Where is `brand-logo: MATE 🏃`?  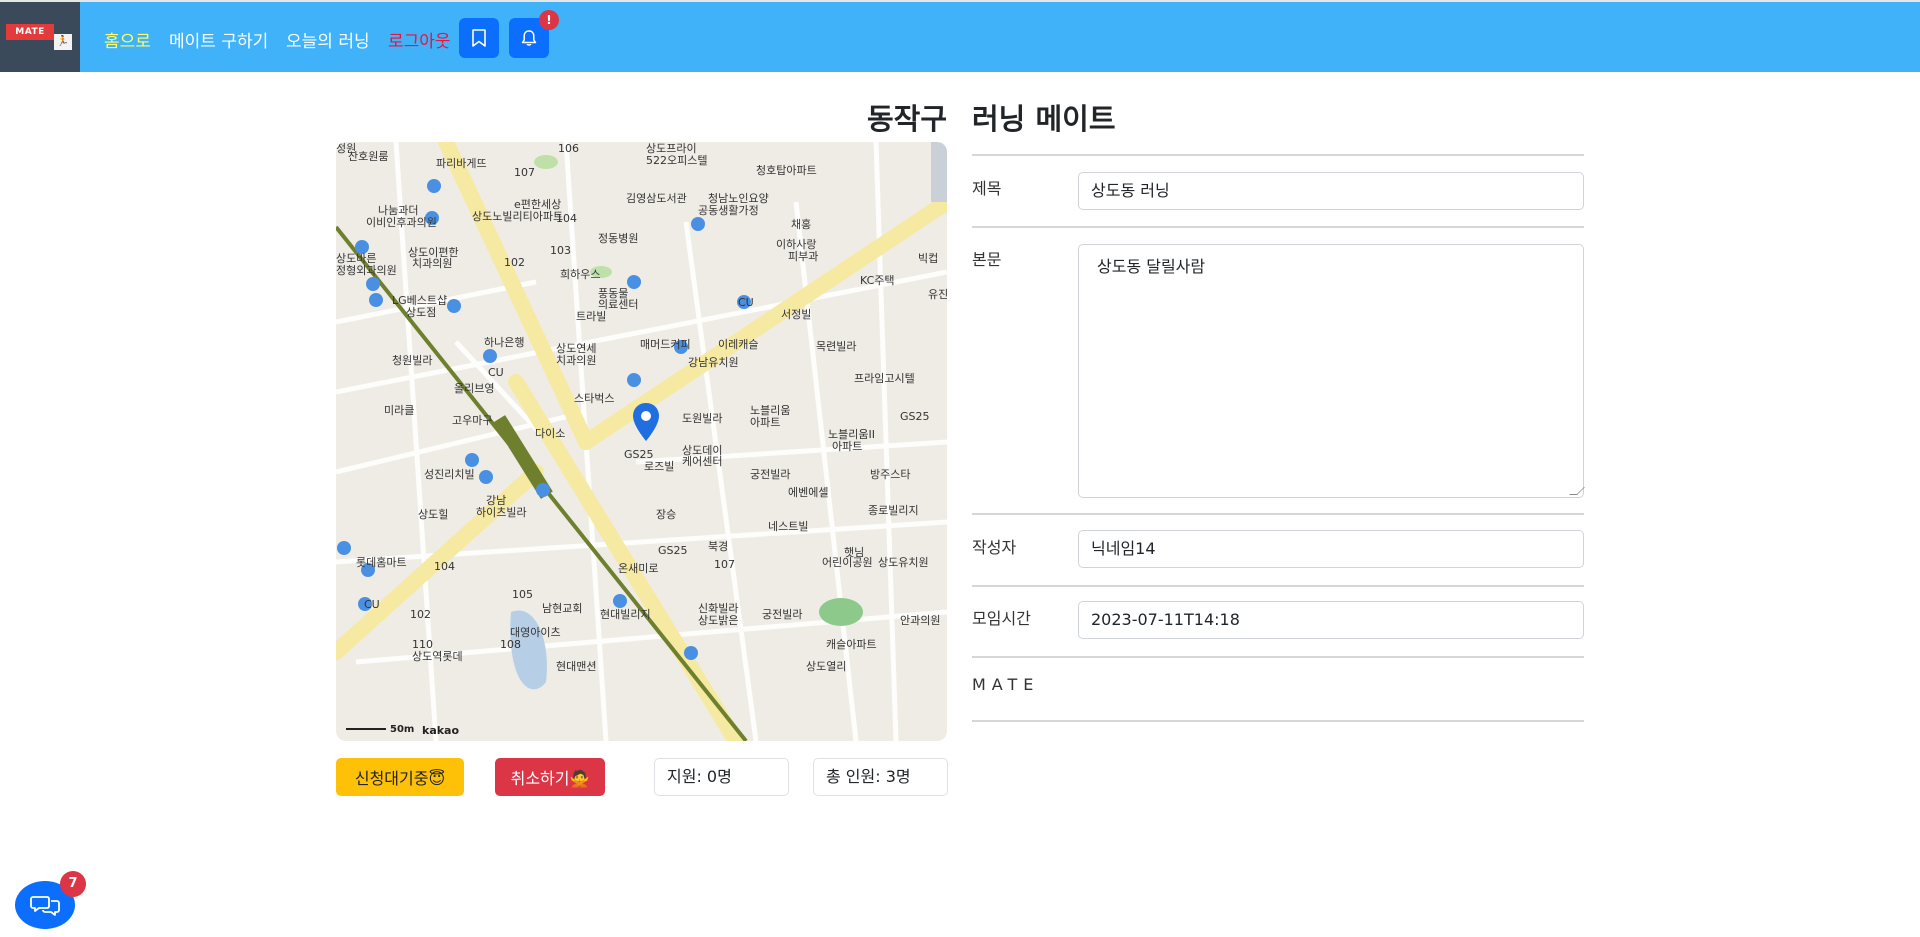 brand-logo: MATE 🏃 is located at coordinates (40, 37).